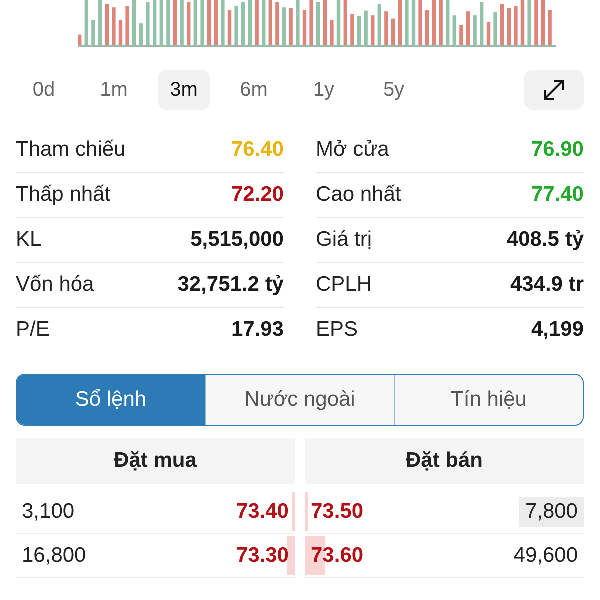 Image resolution: width=600 pixels, height=600 pixels. What do you see at coordinates (394, 90) in the screenshot?
I see `period-tab: 5y` at bounding box center [394, 90].